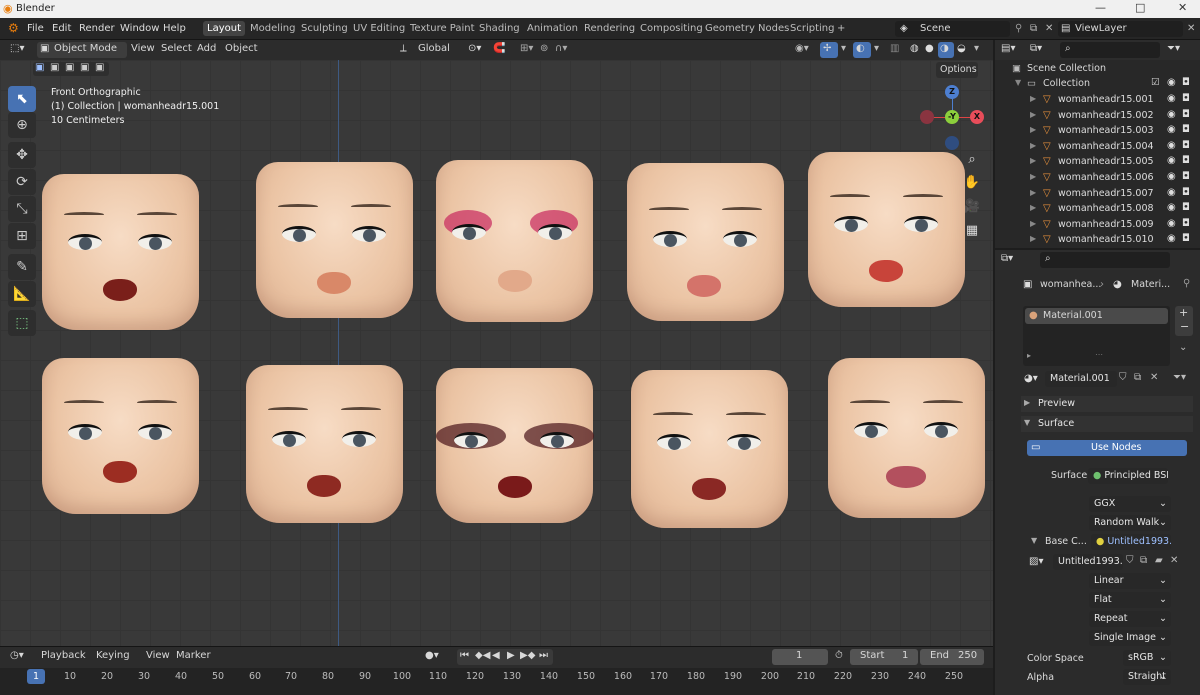 The image size is (1200, 695). Describe the element at coordinates (747, 28) in the screenshot. I see `tab-geometry-nodes: Geometry Nodes` at that location.